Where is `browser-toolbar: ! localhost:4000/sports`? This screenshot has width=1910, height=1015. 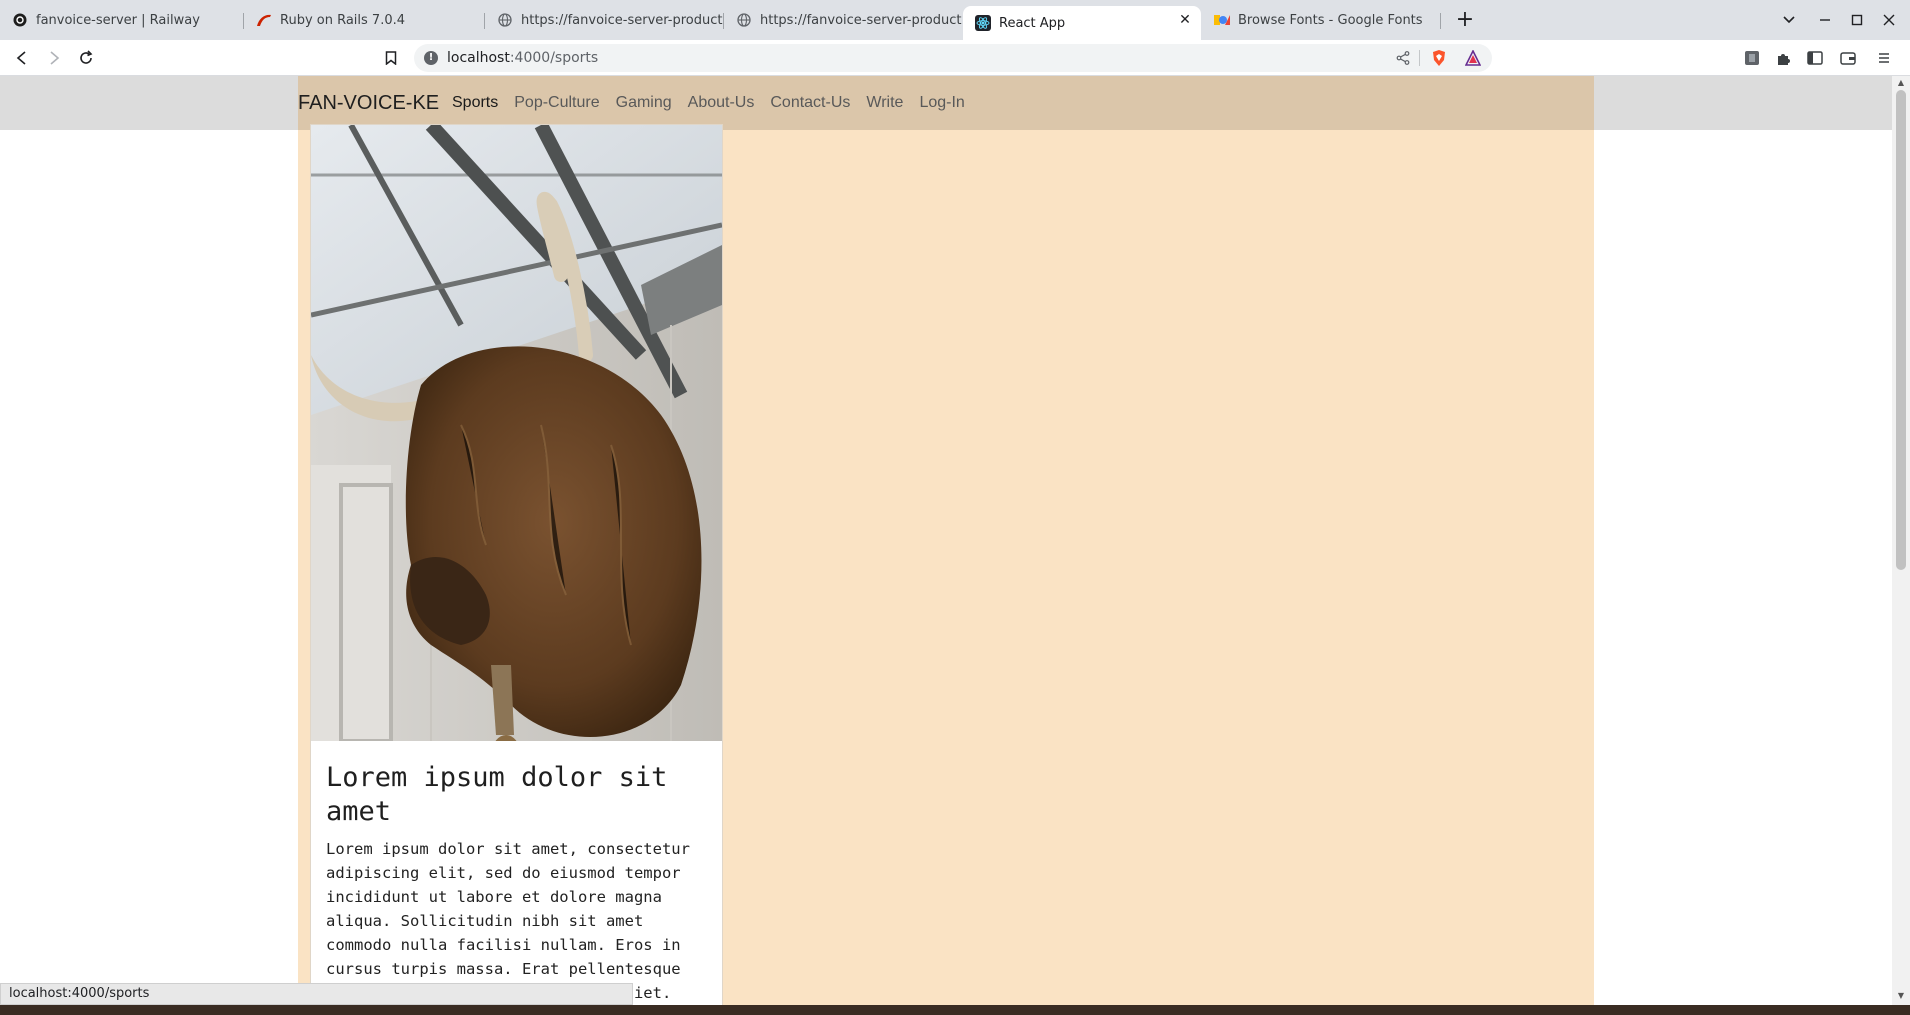
browser-toolbar: ! localhost:4000/sports is located at coordinates (955, 58).